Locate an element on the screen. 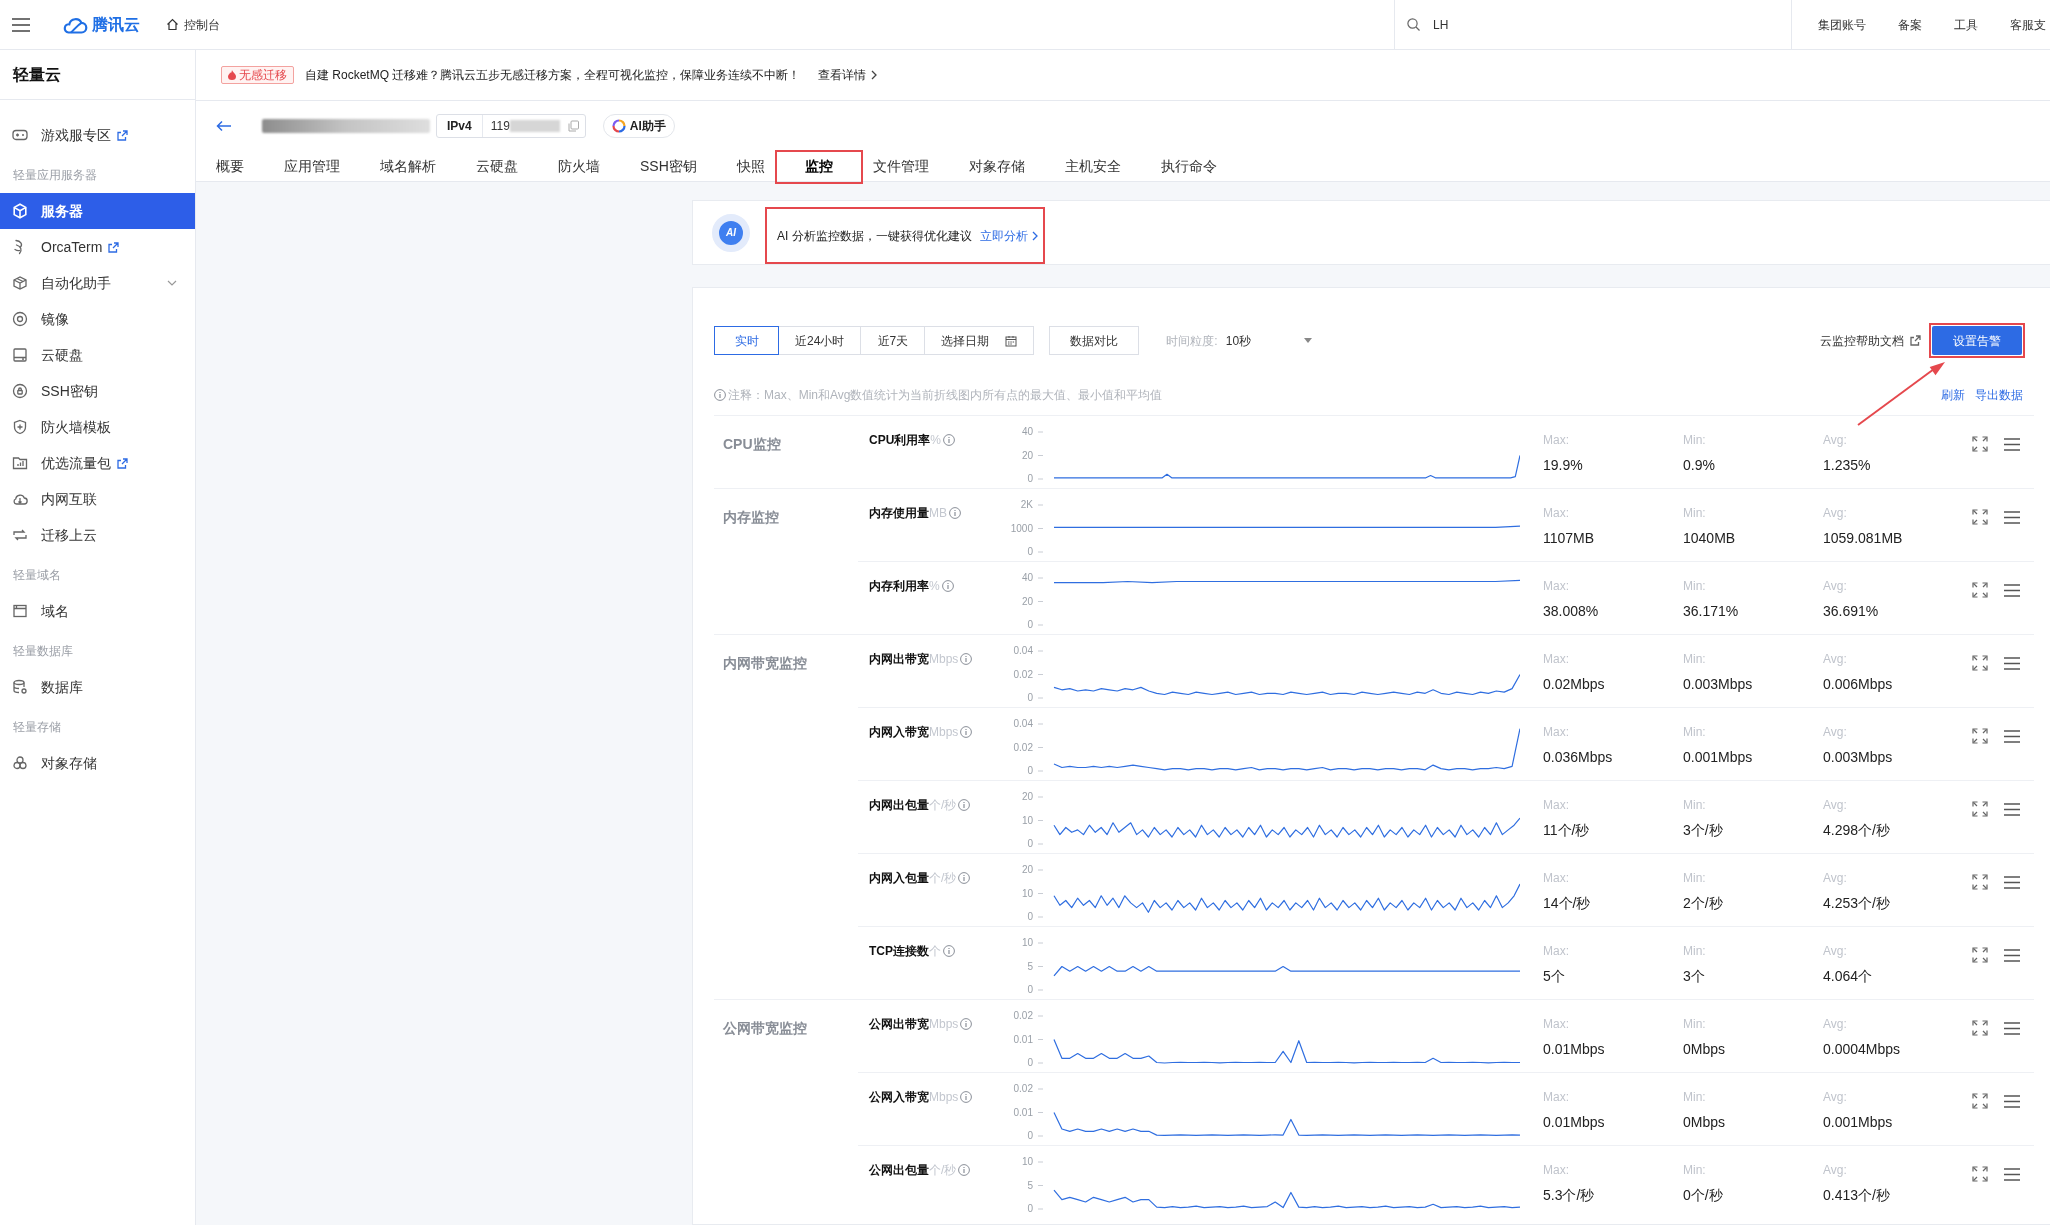 The image size is (2050, 1225). axis-tick-label: 40 is located at coordinates (1027, 432).